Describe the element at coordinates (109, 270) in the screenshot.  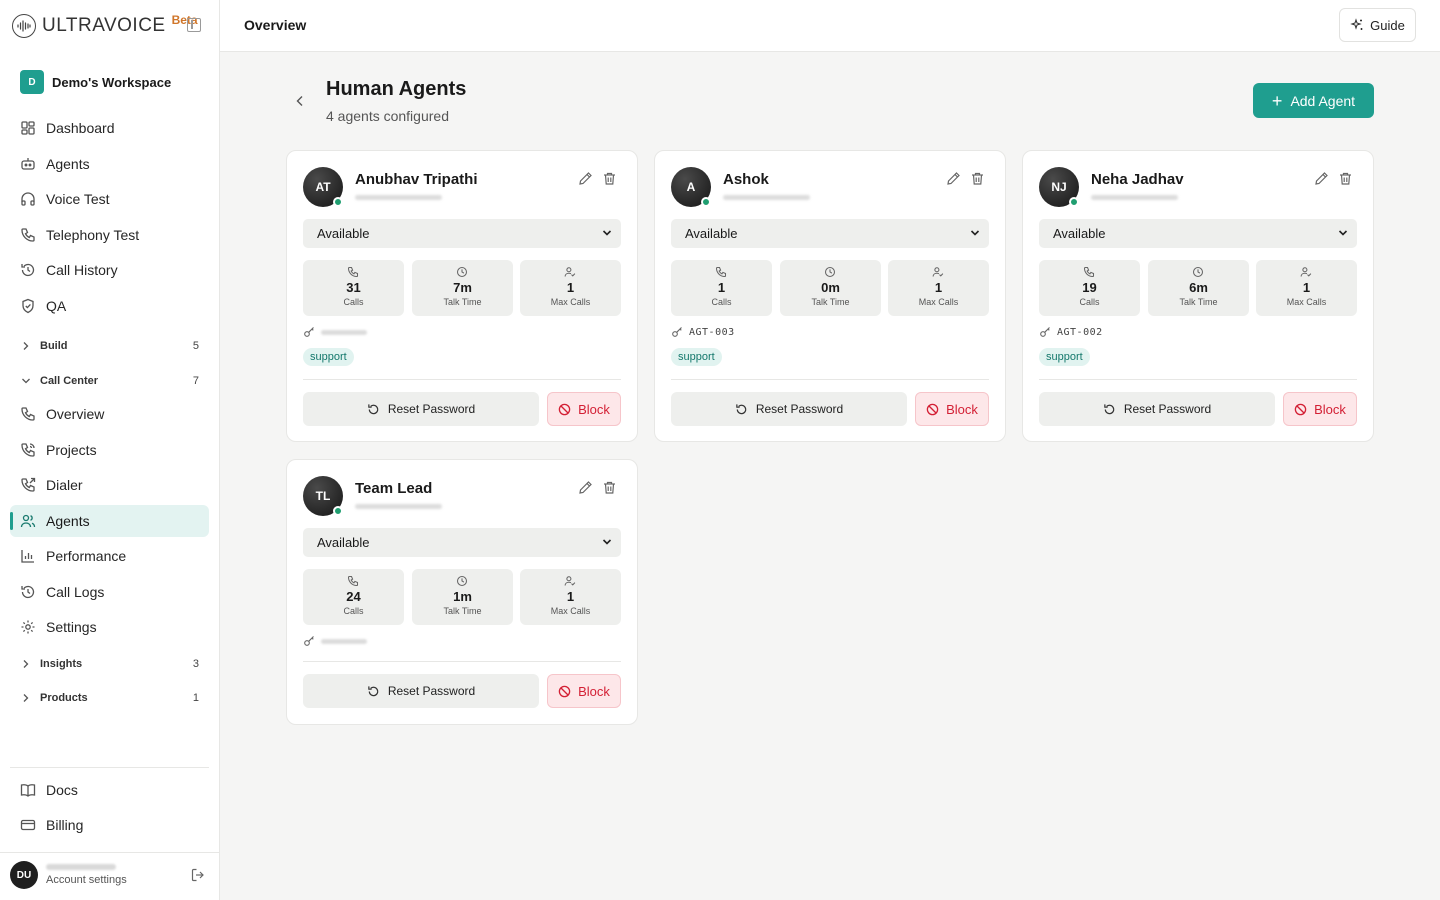
I see `sidebar-item-call-history: Call History` at that location.